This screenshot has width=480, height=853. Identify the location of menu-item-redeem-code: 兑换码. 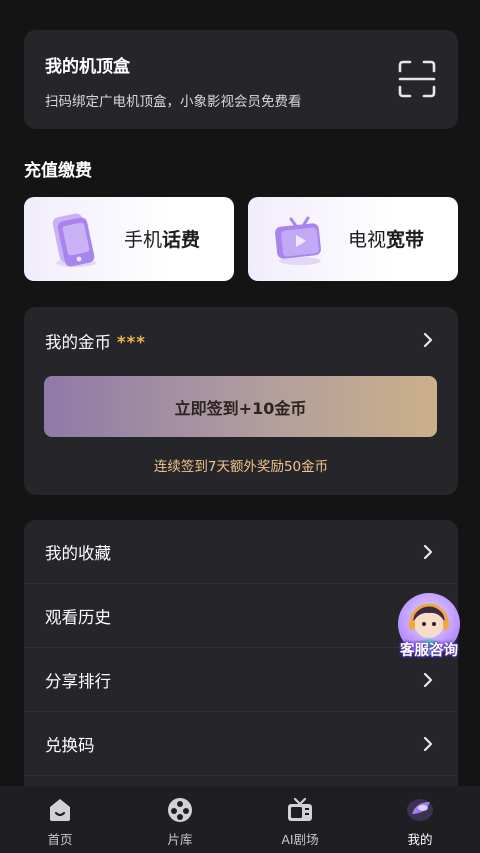
(241, 744).